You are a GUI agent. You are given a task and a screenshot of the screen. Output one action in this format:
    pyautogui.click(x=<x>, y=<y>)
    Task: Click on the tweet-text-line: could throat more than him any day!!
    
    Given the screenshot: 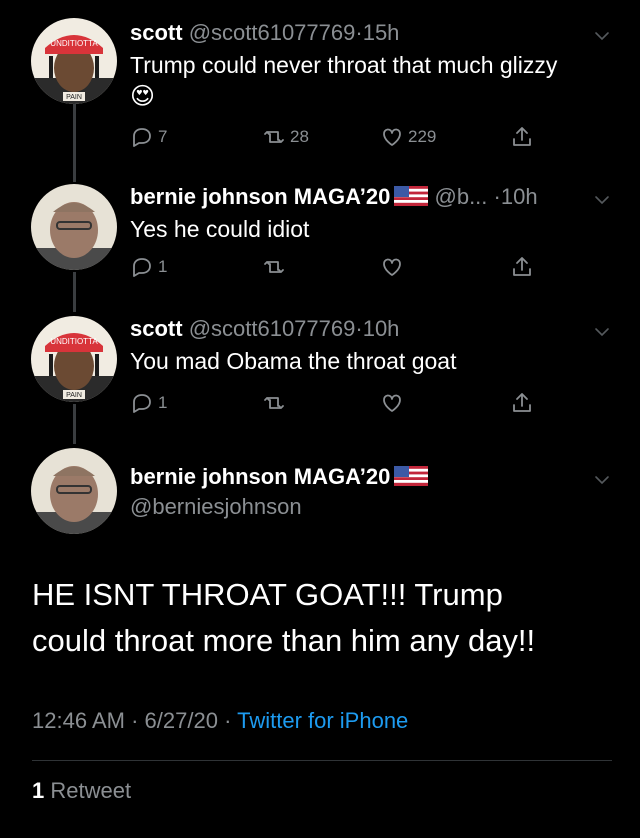 What is the action you would take?
    pyautogui.click(x=284, y=640)
    